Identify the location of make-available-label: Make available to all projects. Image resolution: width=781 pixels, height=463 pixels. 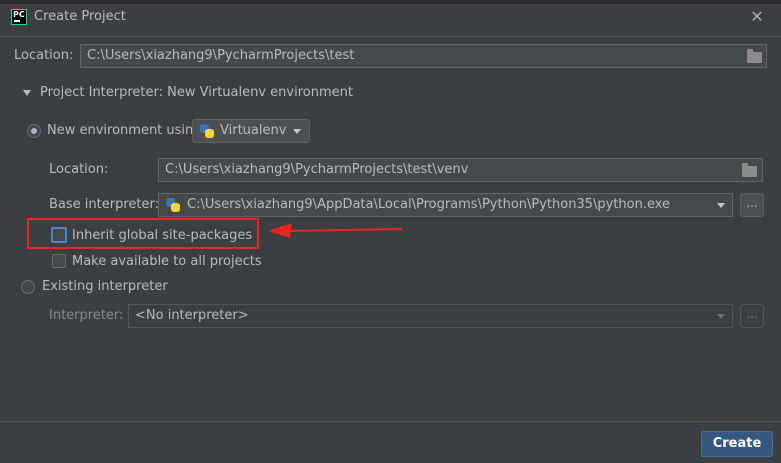
(167, 261).